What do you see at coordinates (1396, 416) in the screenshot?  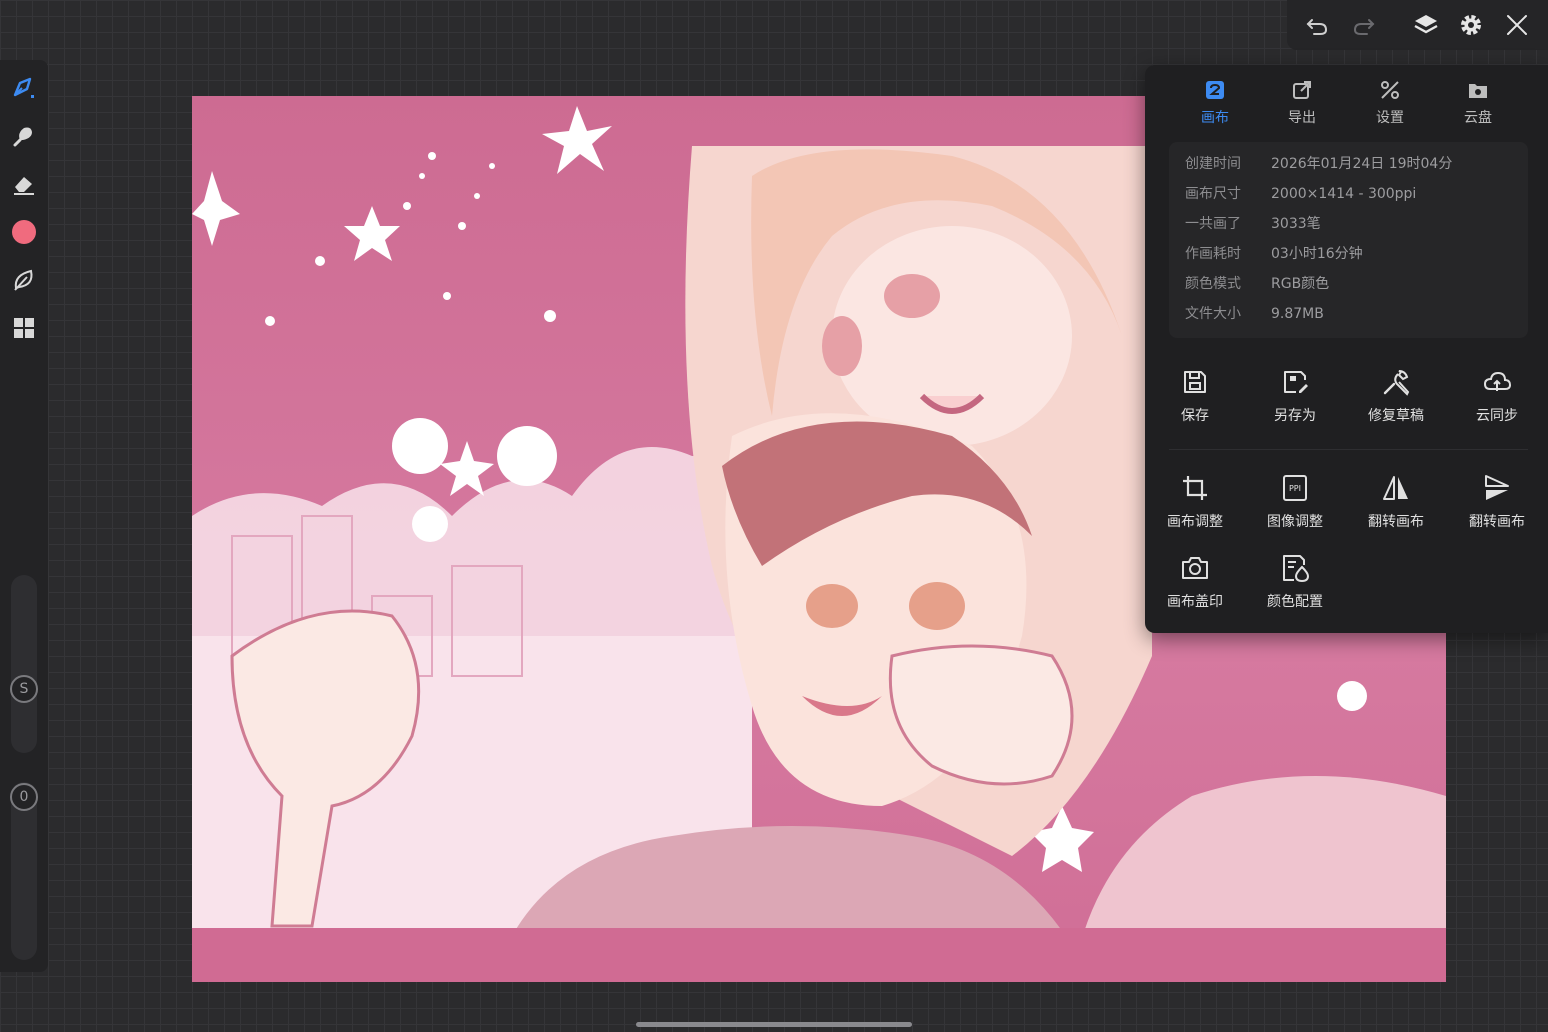 I see `repair-draft-label: 修复草稿` at bounding box center [1396, 416].